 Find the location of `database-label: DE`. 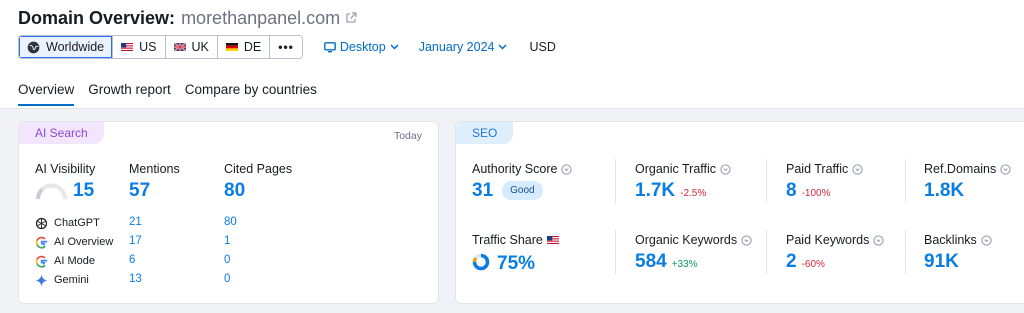

database-label: DE is located at coordinates (252, 47).